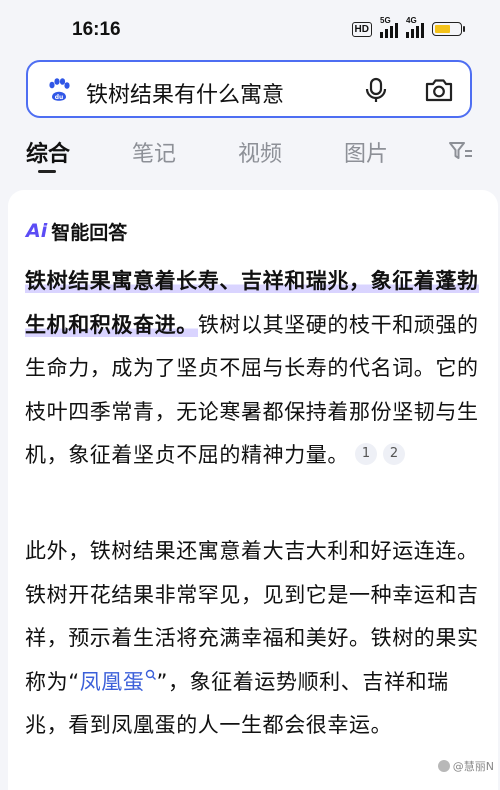 The height and width of the screenshot is (790, 500). Describe the element at coordinates (439, 90) in the screenshot. I see `camera-icon` at that location.